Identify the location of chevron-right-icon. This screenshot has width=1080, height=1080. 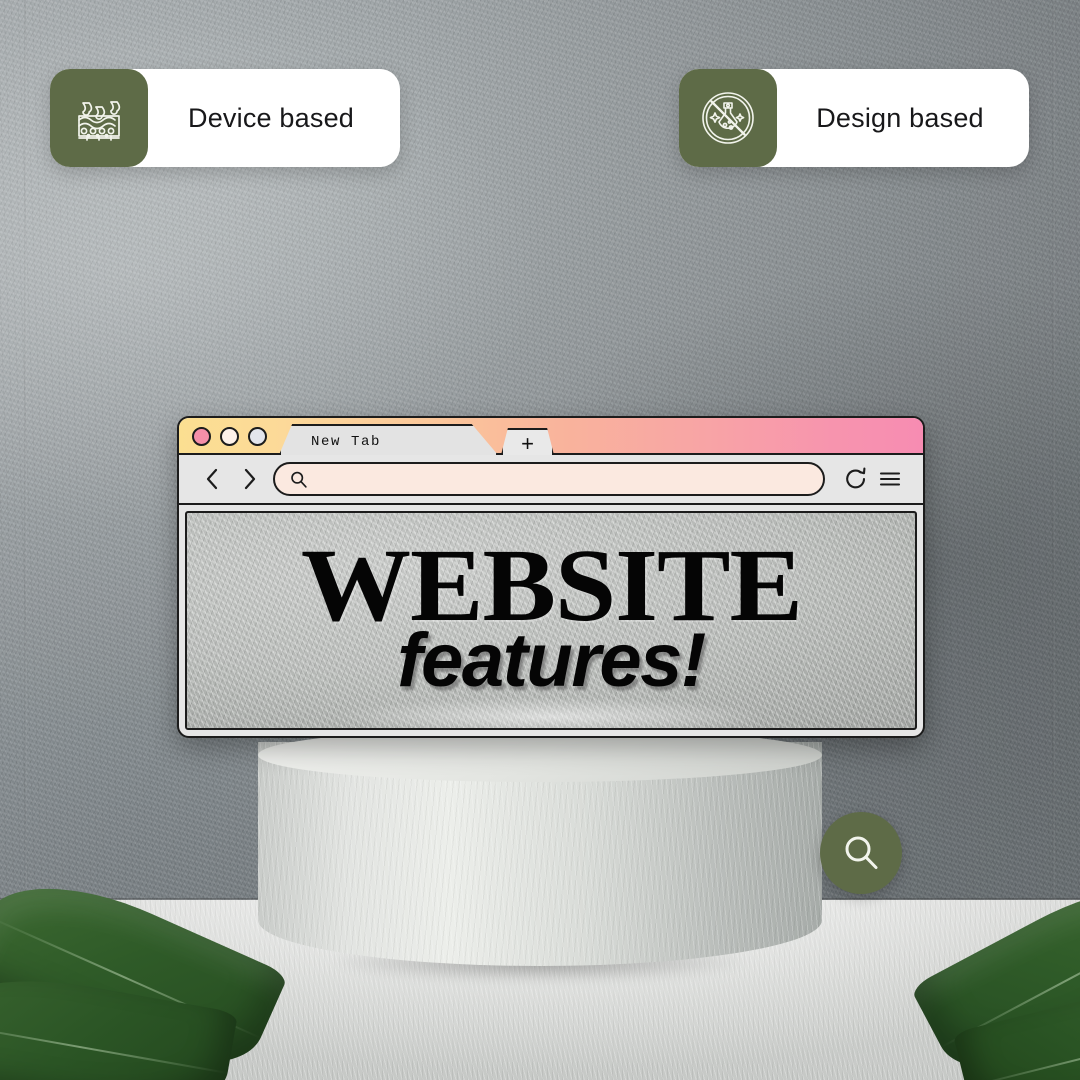
(250, 479).